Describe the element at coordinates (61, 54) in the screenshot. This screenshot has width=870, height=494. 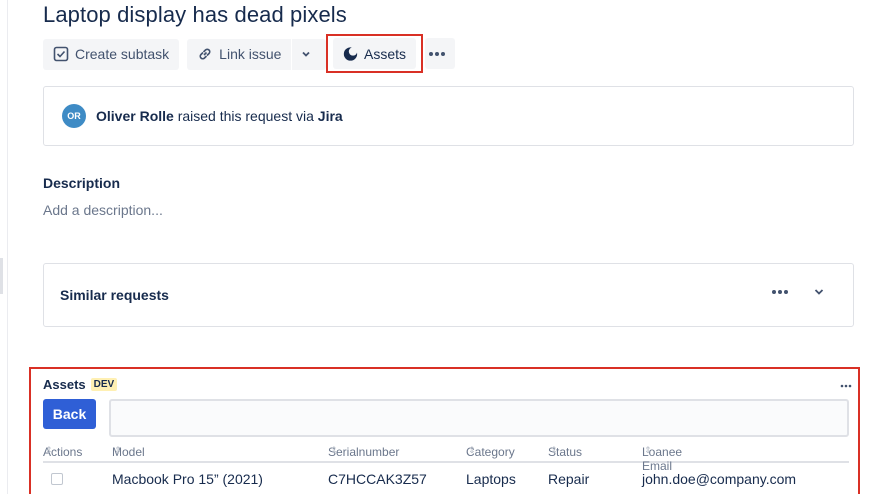
I see `subtask-icon` at that location.